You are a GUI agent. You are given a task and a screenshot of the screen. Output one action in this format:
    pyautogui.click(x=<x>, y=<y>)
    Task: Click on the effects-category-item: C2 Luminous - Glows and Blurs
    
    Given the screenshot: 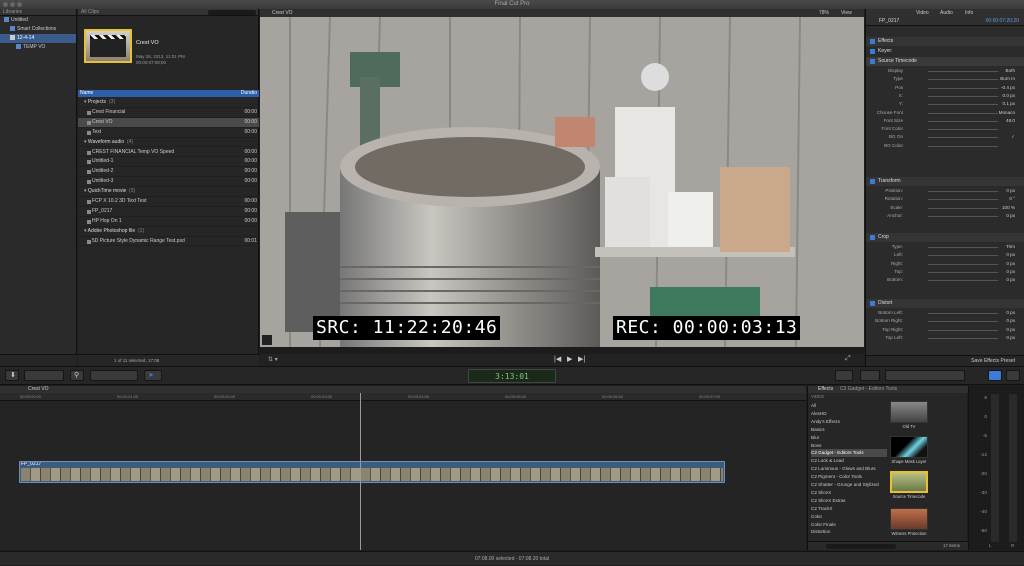 What is the action you would take?
    pyautogui.click(x=849, y=469)
    